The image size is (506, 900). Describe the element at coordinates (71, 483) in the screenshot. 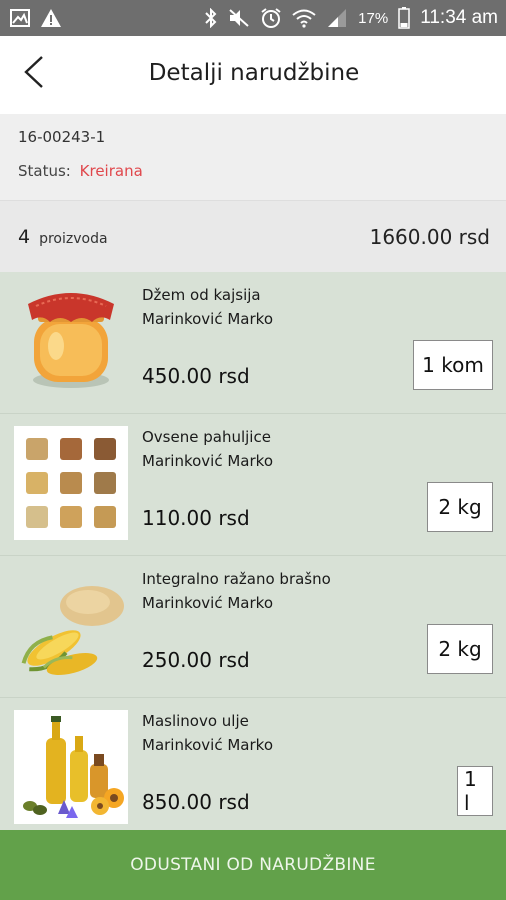

I see `grains-image` at that location.